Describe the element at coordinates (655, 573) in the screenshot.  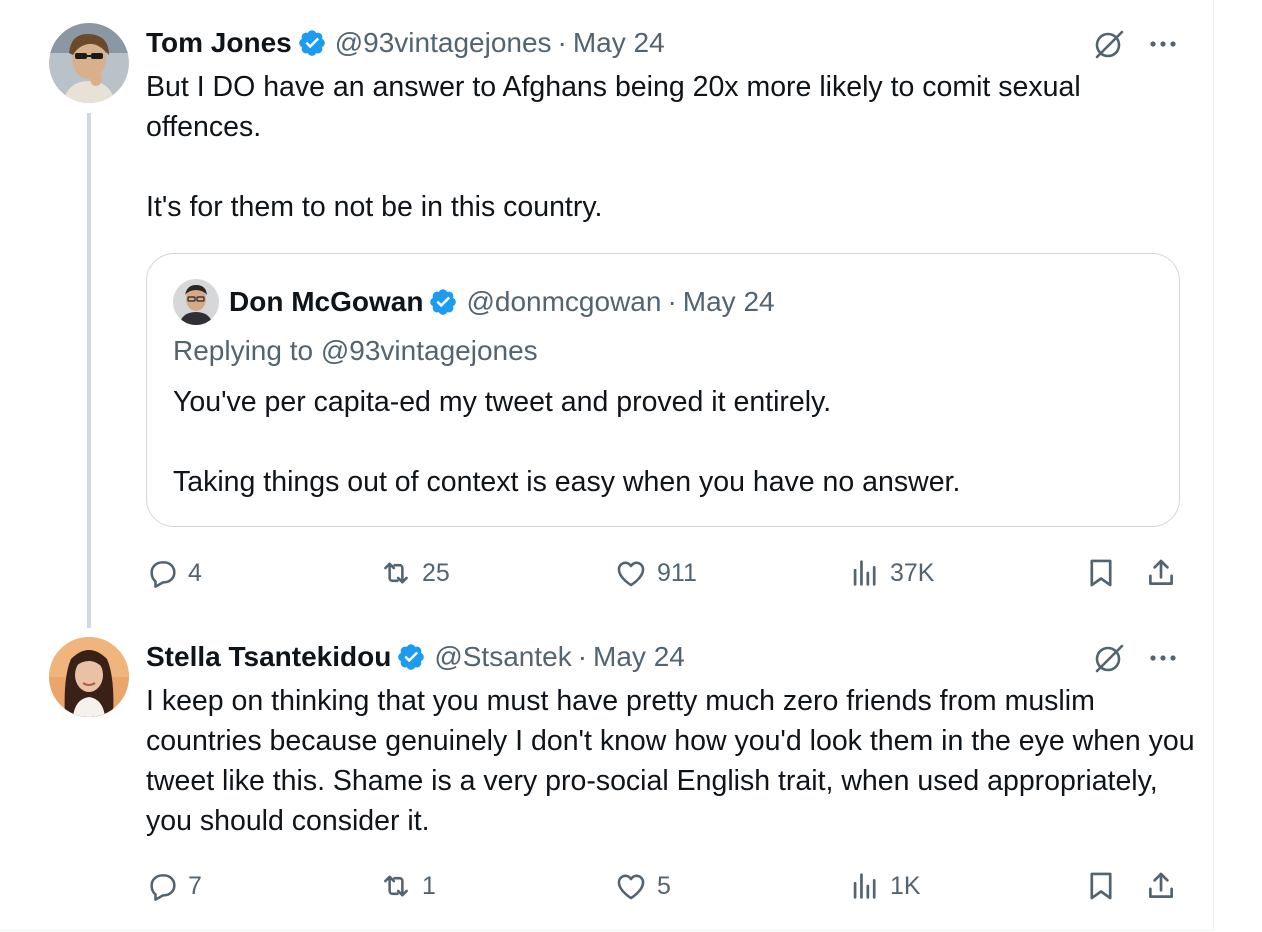
I see `like-button: 911` at that location.